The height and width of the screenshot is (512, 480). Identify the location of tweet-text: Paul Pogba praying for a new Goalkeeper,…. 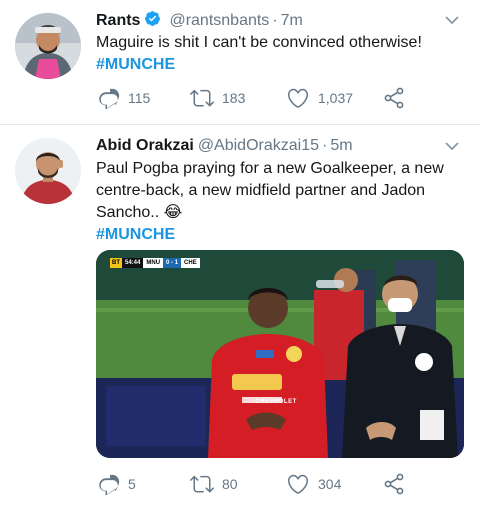
(279, 202).